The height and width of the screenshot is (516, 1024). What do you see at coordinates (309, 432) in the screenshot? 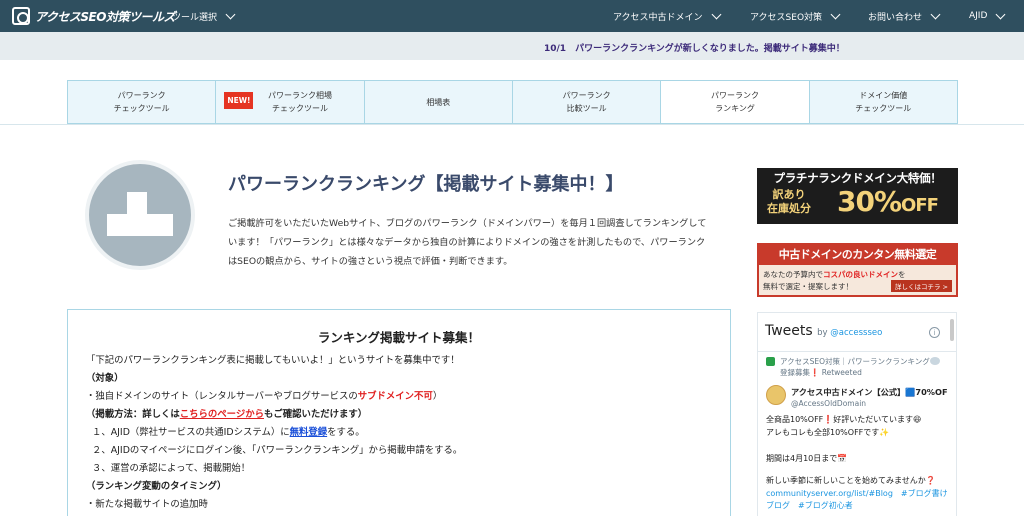
I see `free-register-link: 無料登録` at bounding box center [309, 432].